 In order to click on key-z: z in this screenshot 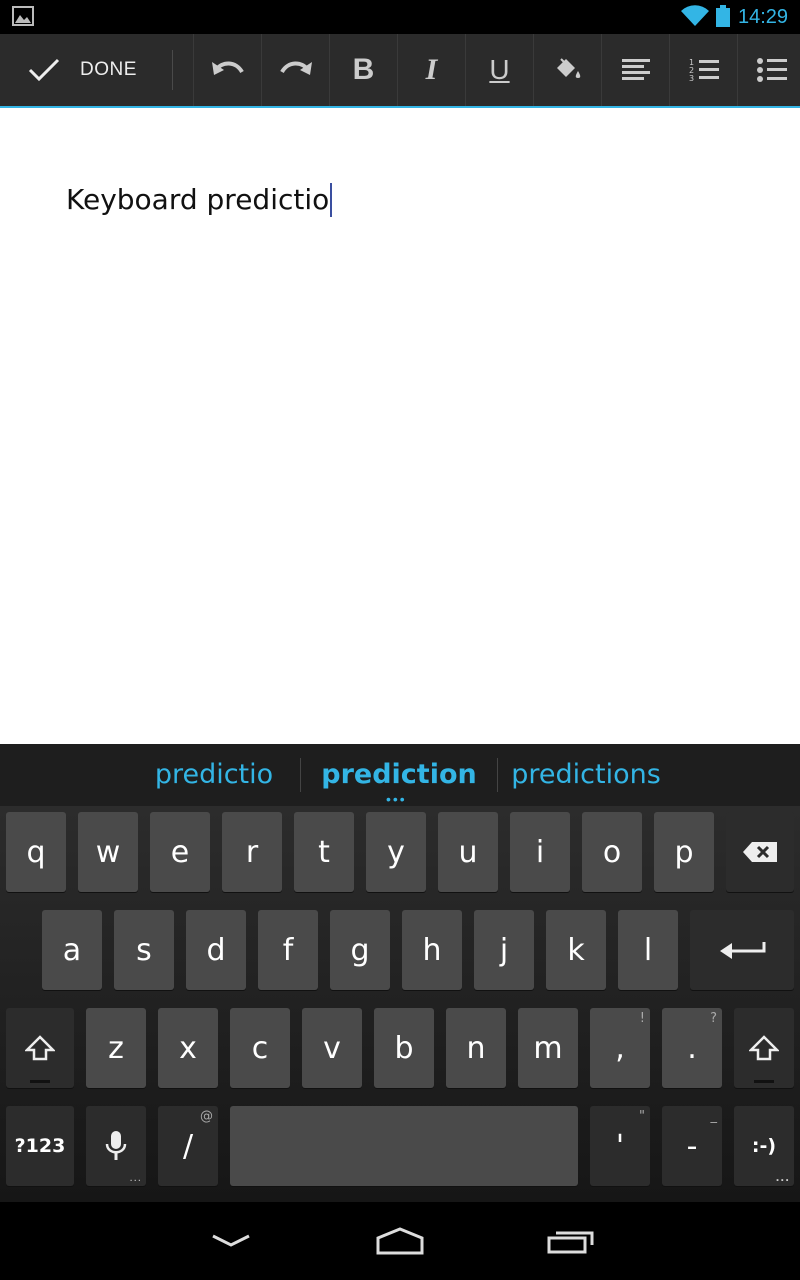, I will do `click(116, 1048)`.